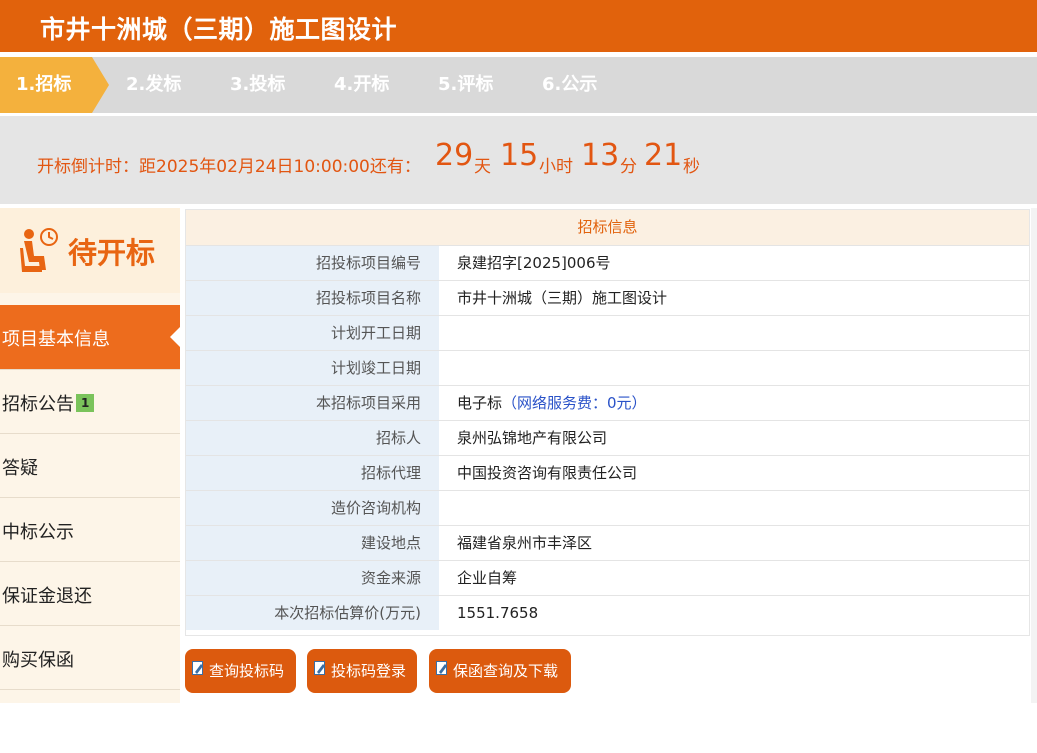 This screenshot has width=1037, height=753. What do you see at coordinates (534, 263) in the screenshot?
I see `info-value: 泉建招字[2025]006号` at bounding box center [534, 263].